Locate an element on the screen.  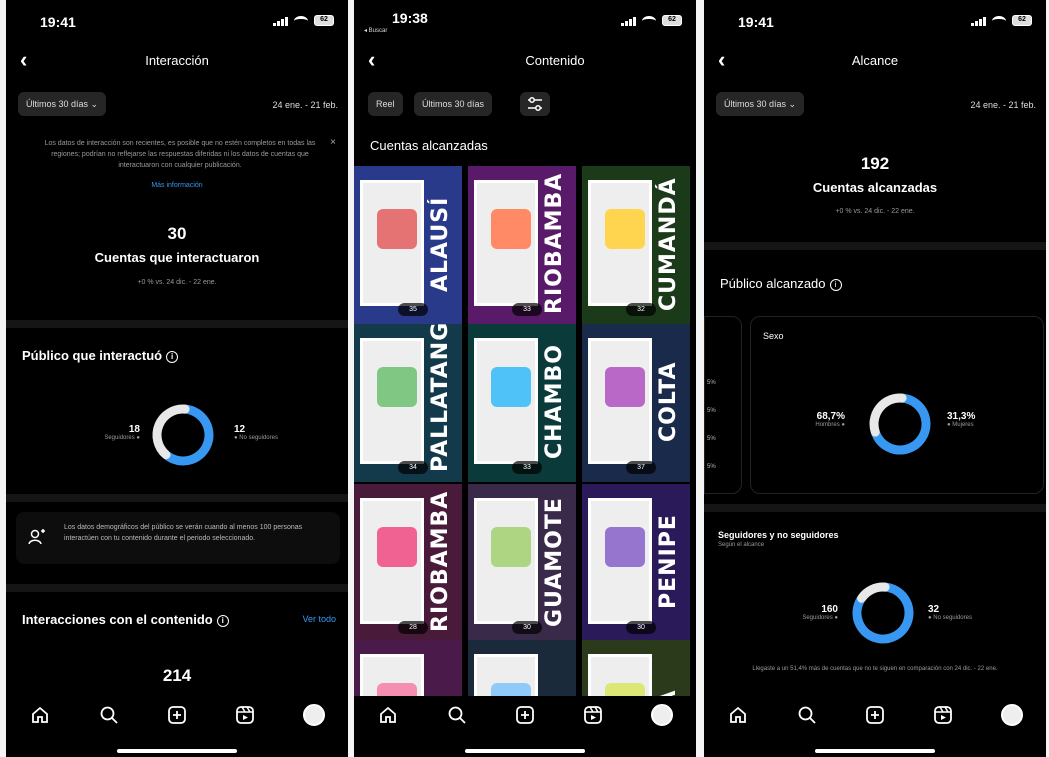
nav-bar: ‹ Alcance is located at coordinates (875, 62).